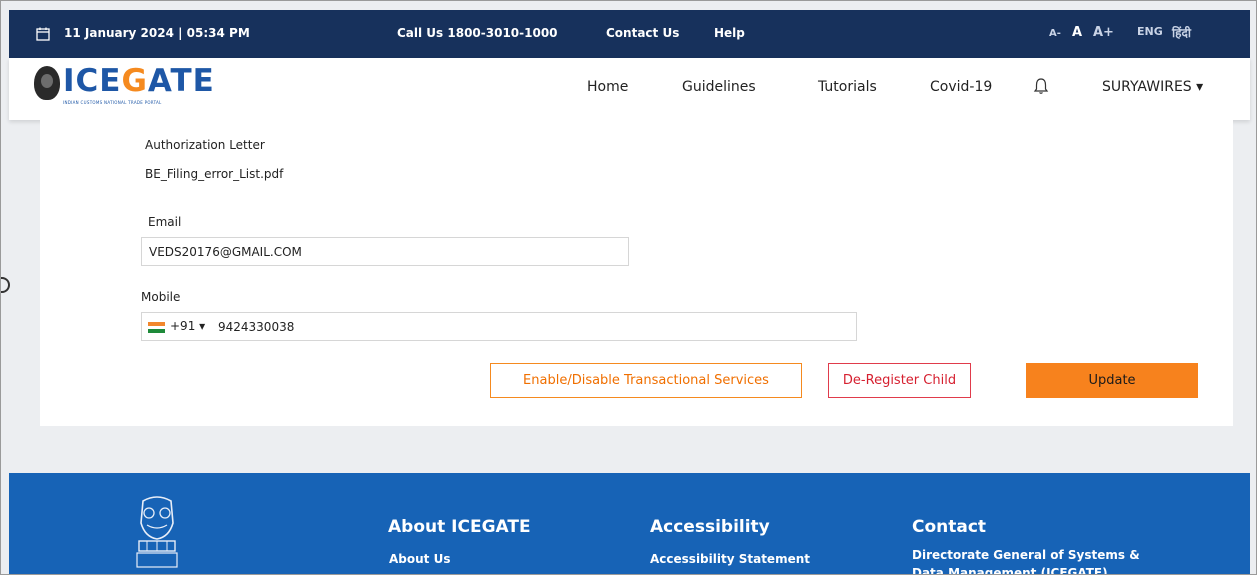 The width and height of the screenshot is (1257, 575). What do you see at coordinates (157, 532) in the screenshot?
I see `national-emblem-icon` at bounding box center [157, 532].